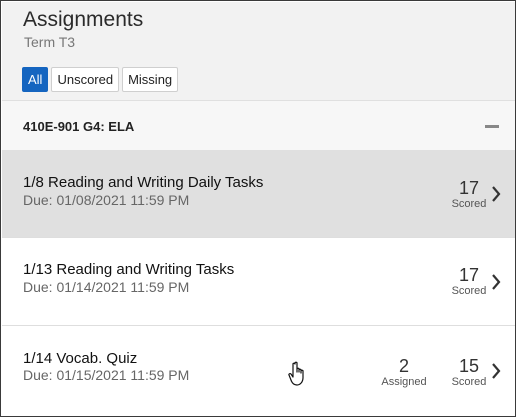  What do you see at coordinates (404, 382) in the screenshot?
I see `assigned-label: Assigned` at bounding box center [404, 382].